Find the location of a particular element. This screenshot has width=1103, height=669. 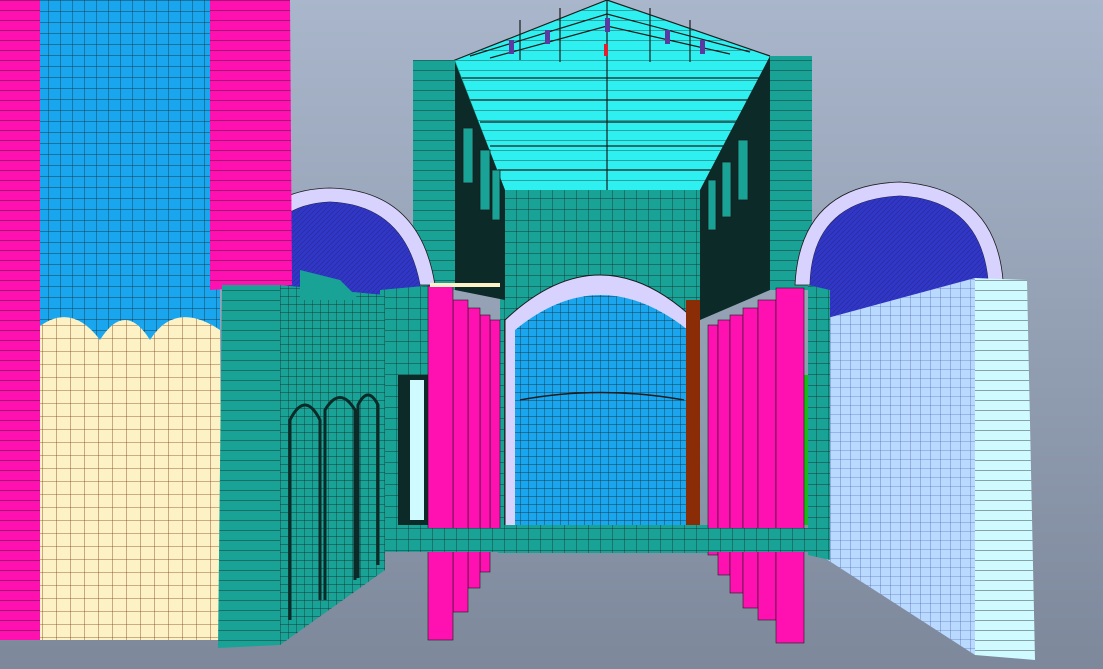

floor-sill is located at coordinates (605, 540).